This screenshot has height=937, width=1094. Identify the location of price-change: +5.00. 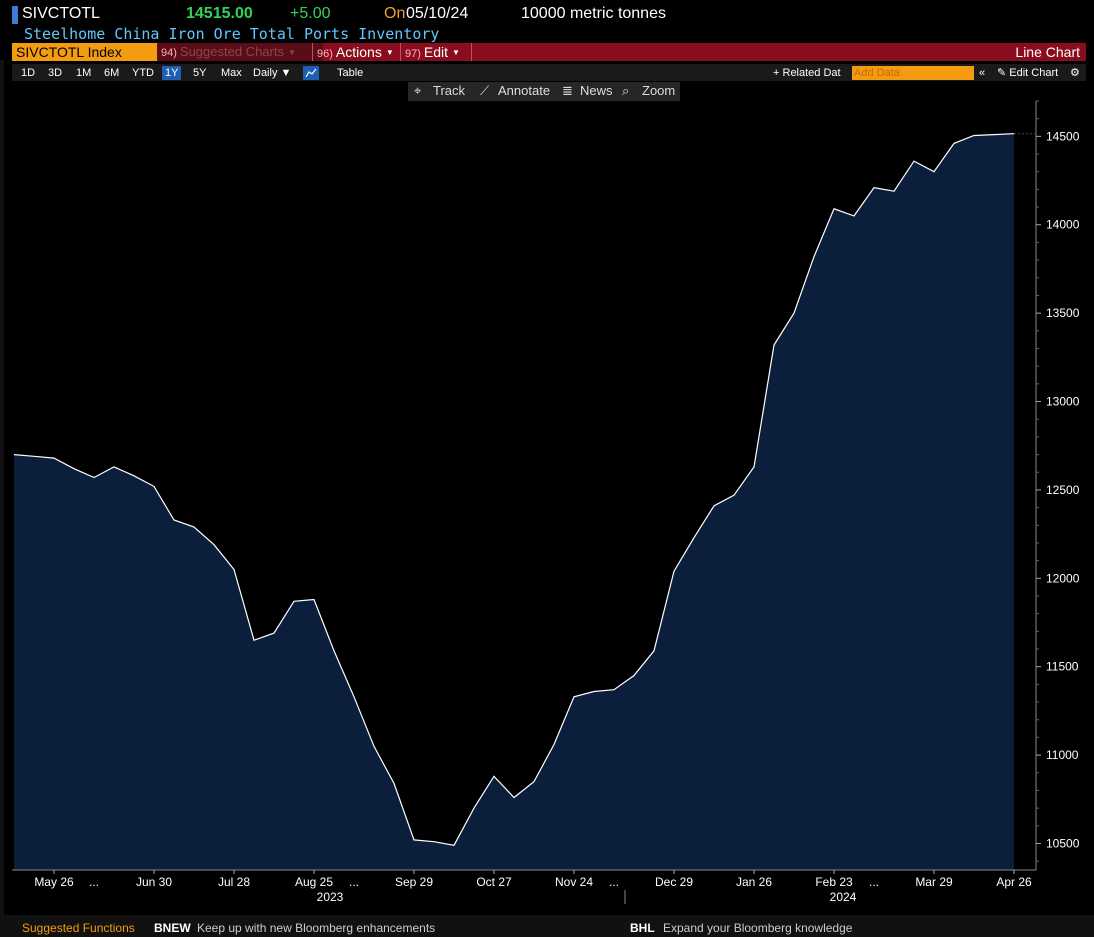
(310, 13).